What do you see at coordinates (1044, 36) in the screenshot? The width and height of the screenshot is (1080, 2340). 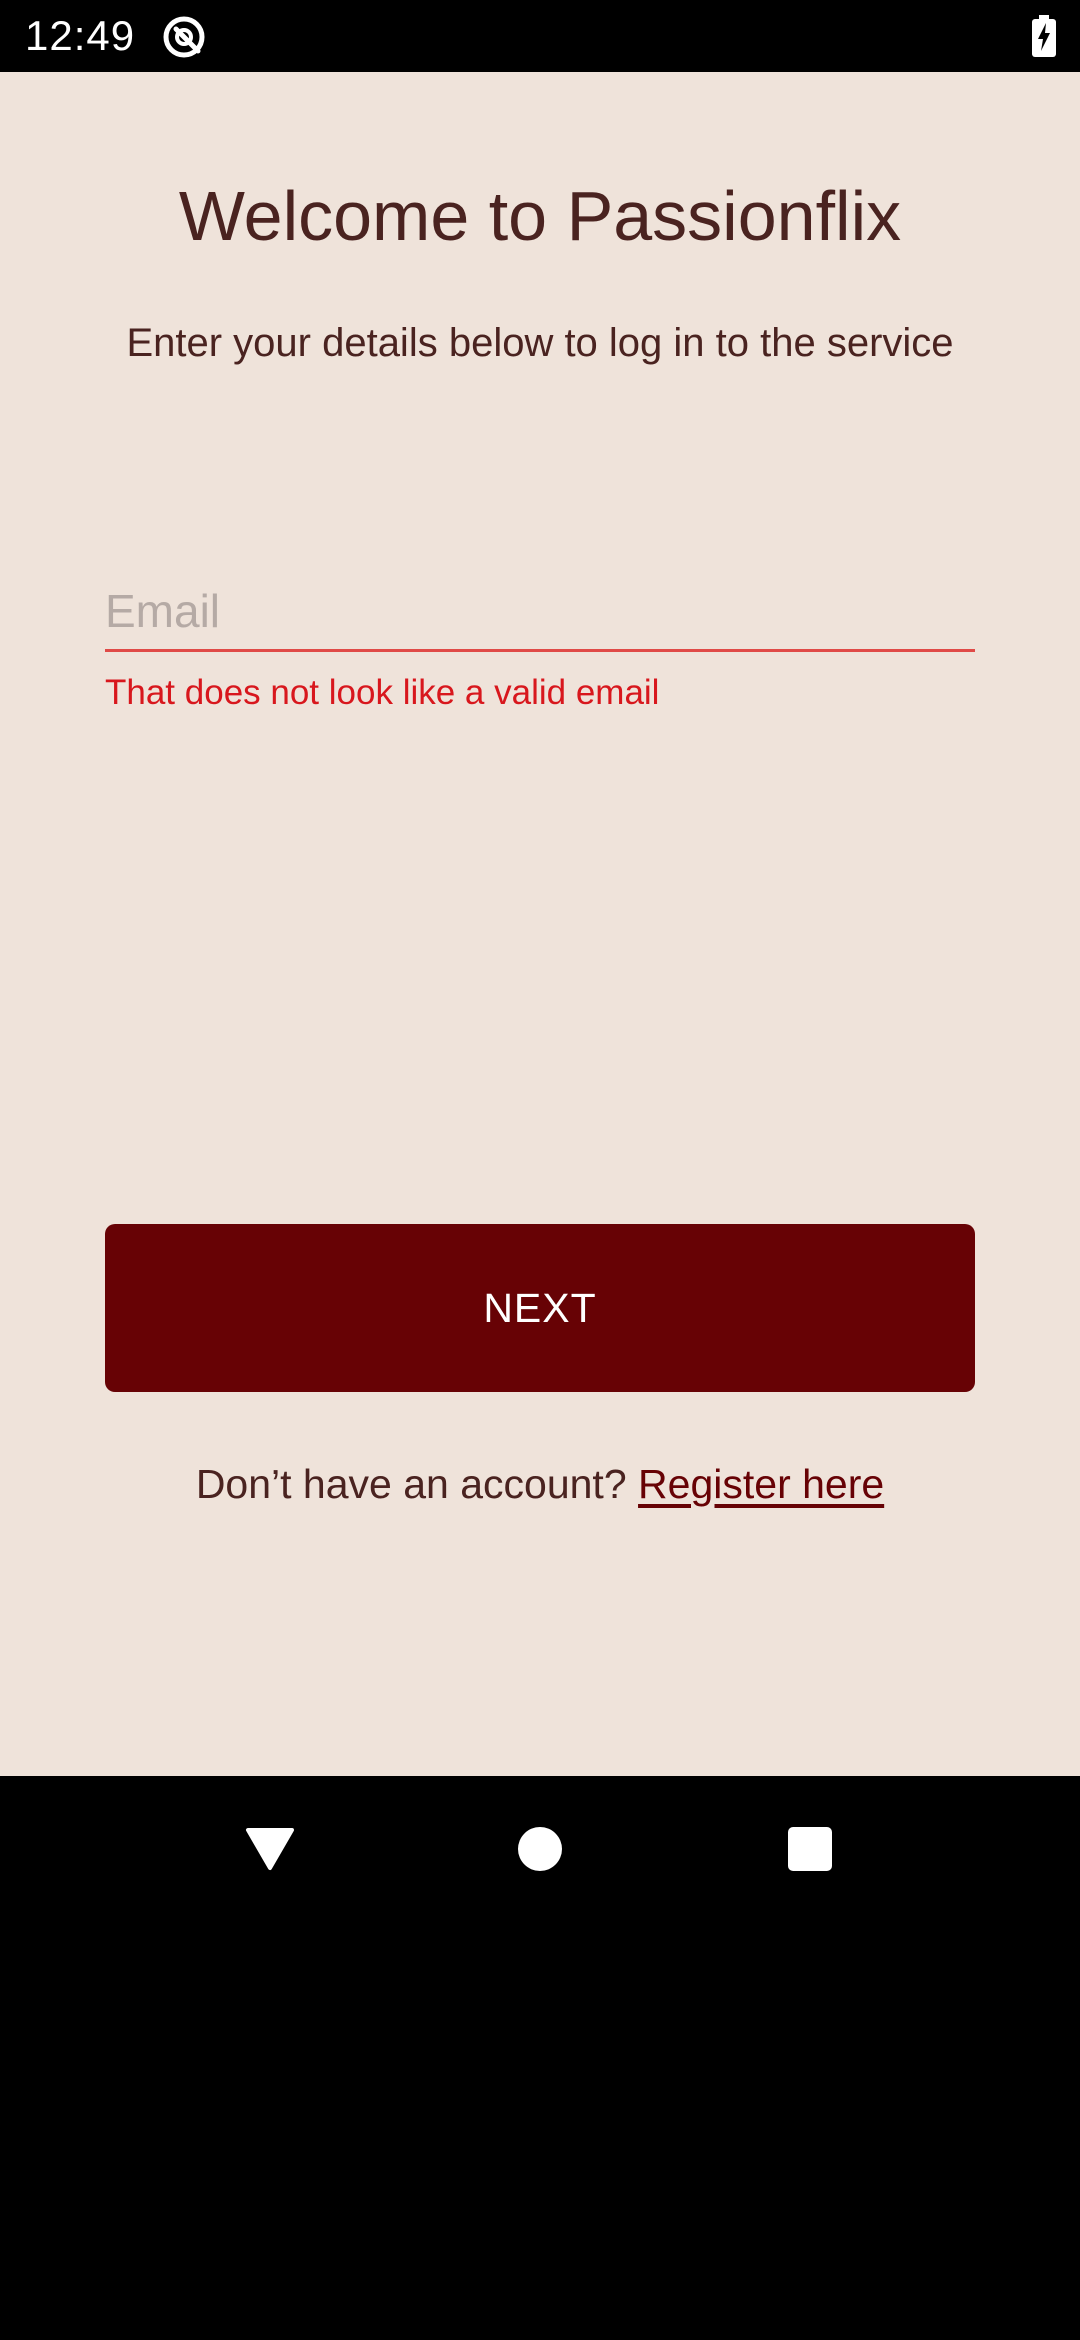 I see `battery-charging-icon` at bounding box center [1044, 36].